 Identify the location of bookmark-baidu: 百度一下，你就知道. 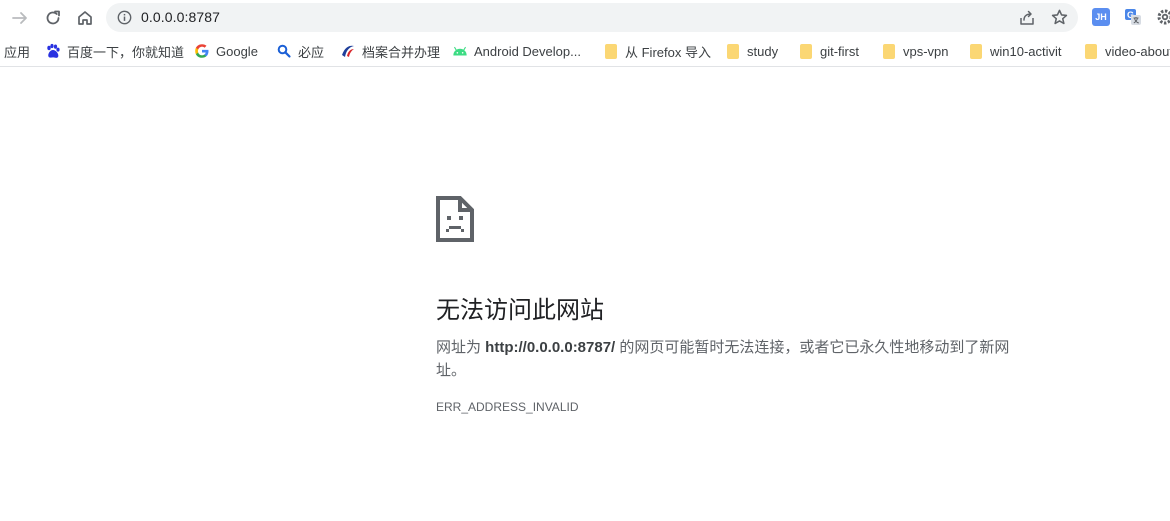
(114, 51).